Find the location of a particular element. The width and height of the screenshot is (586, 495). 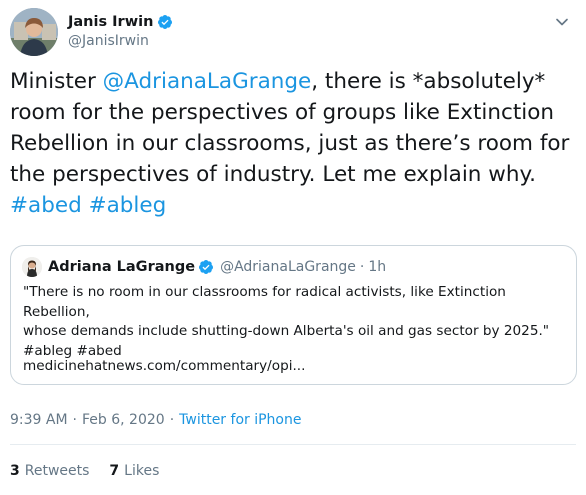

quoted-avatar is located at coordinates (32, 267).